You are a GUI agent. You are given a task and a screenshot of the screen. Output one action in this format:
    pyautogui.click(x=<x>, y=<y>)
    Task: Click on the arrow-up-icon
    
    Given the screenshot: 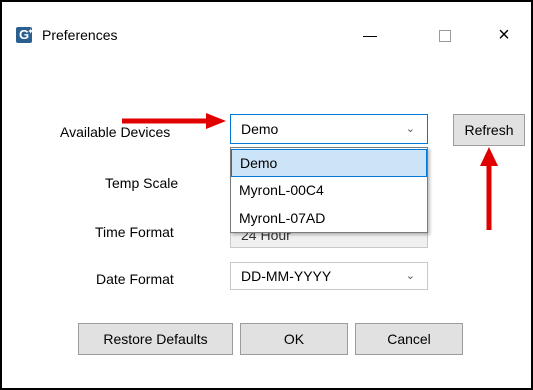 What is the action you would take?
    pyautogui.click(x=489, y=188)
    